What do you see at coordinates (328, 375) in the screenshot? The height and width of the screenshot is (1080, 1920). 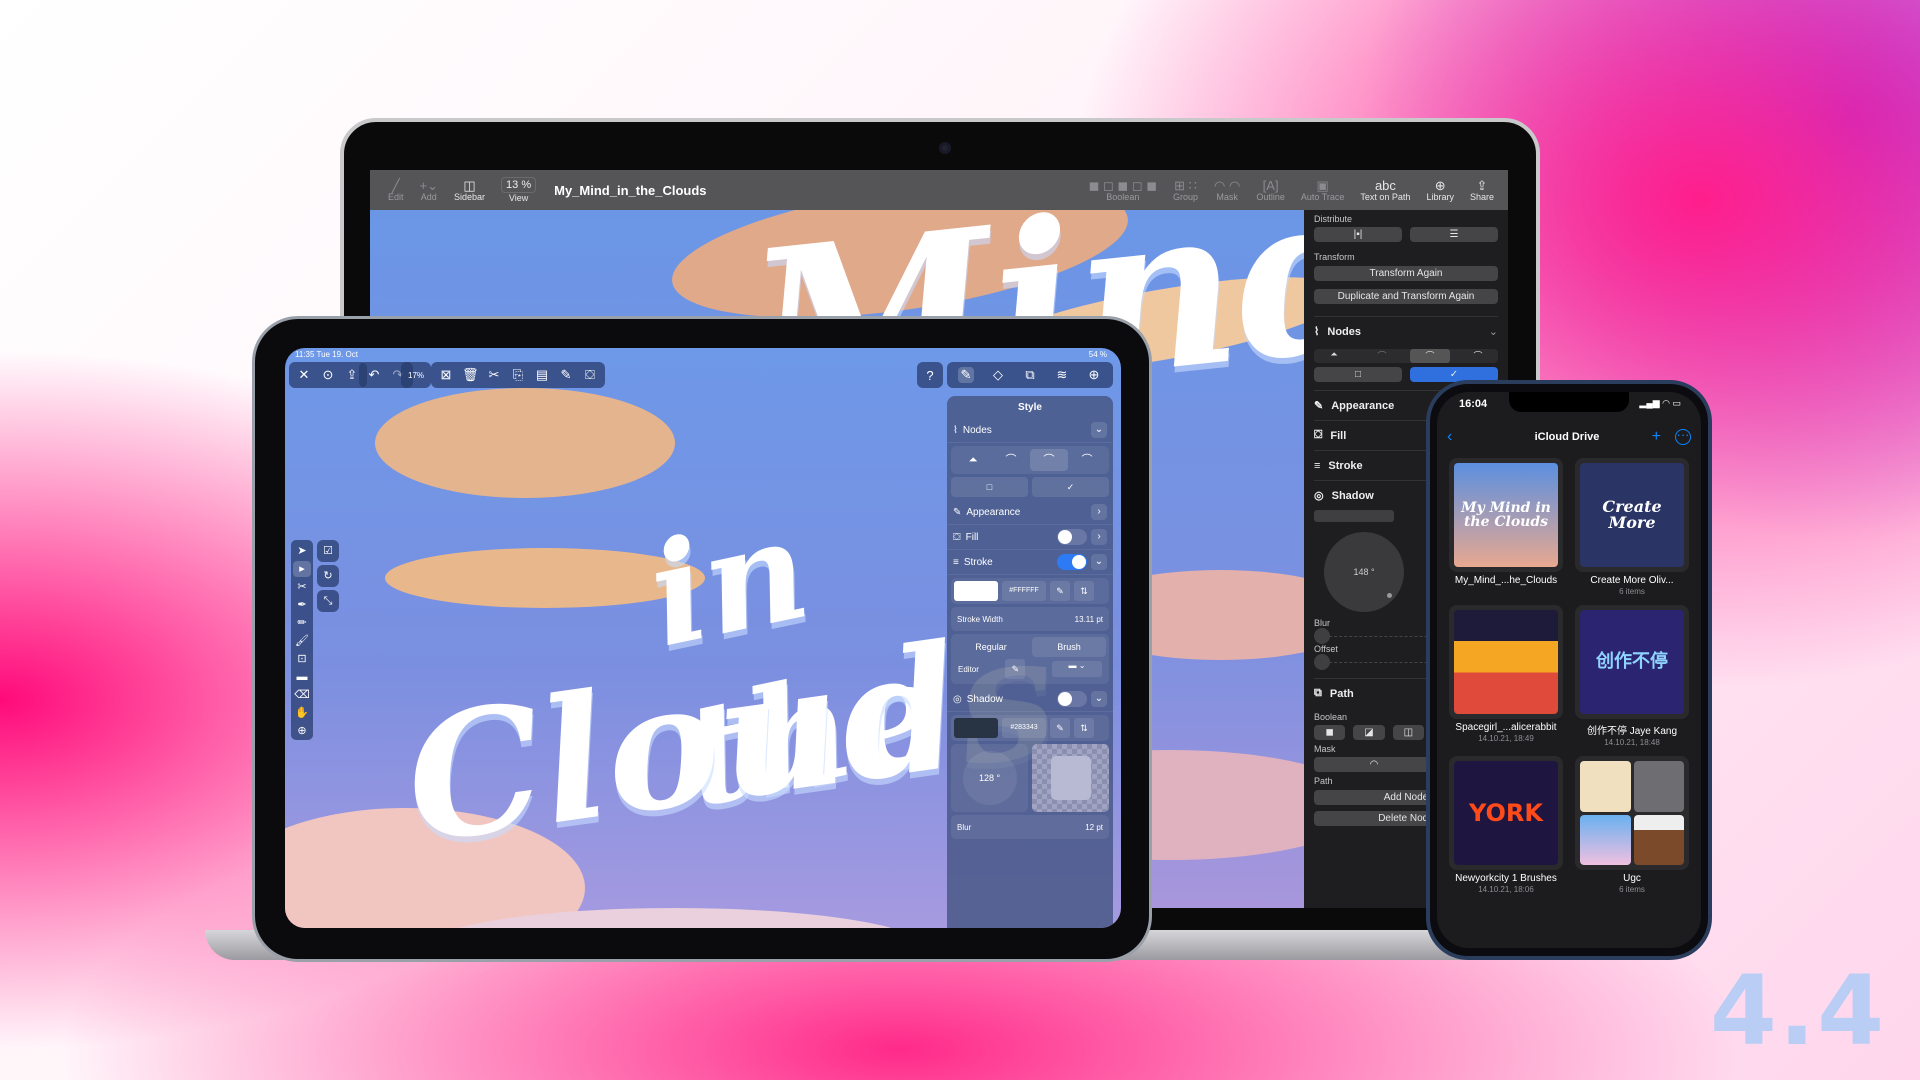 I see `play-icon: ⊙` at bounding box center [328, 375].